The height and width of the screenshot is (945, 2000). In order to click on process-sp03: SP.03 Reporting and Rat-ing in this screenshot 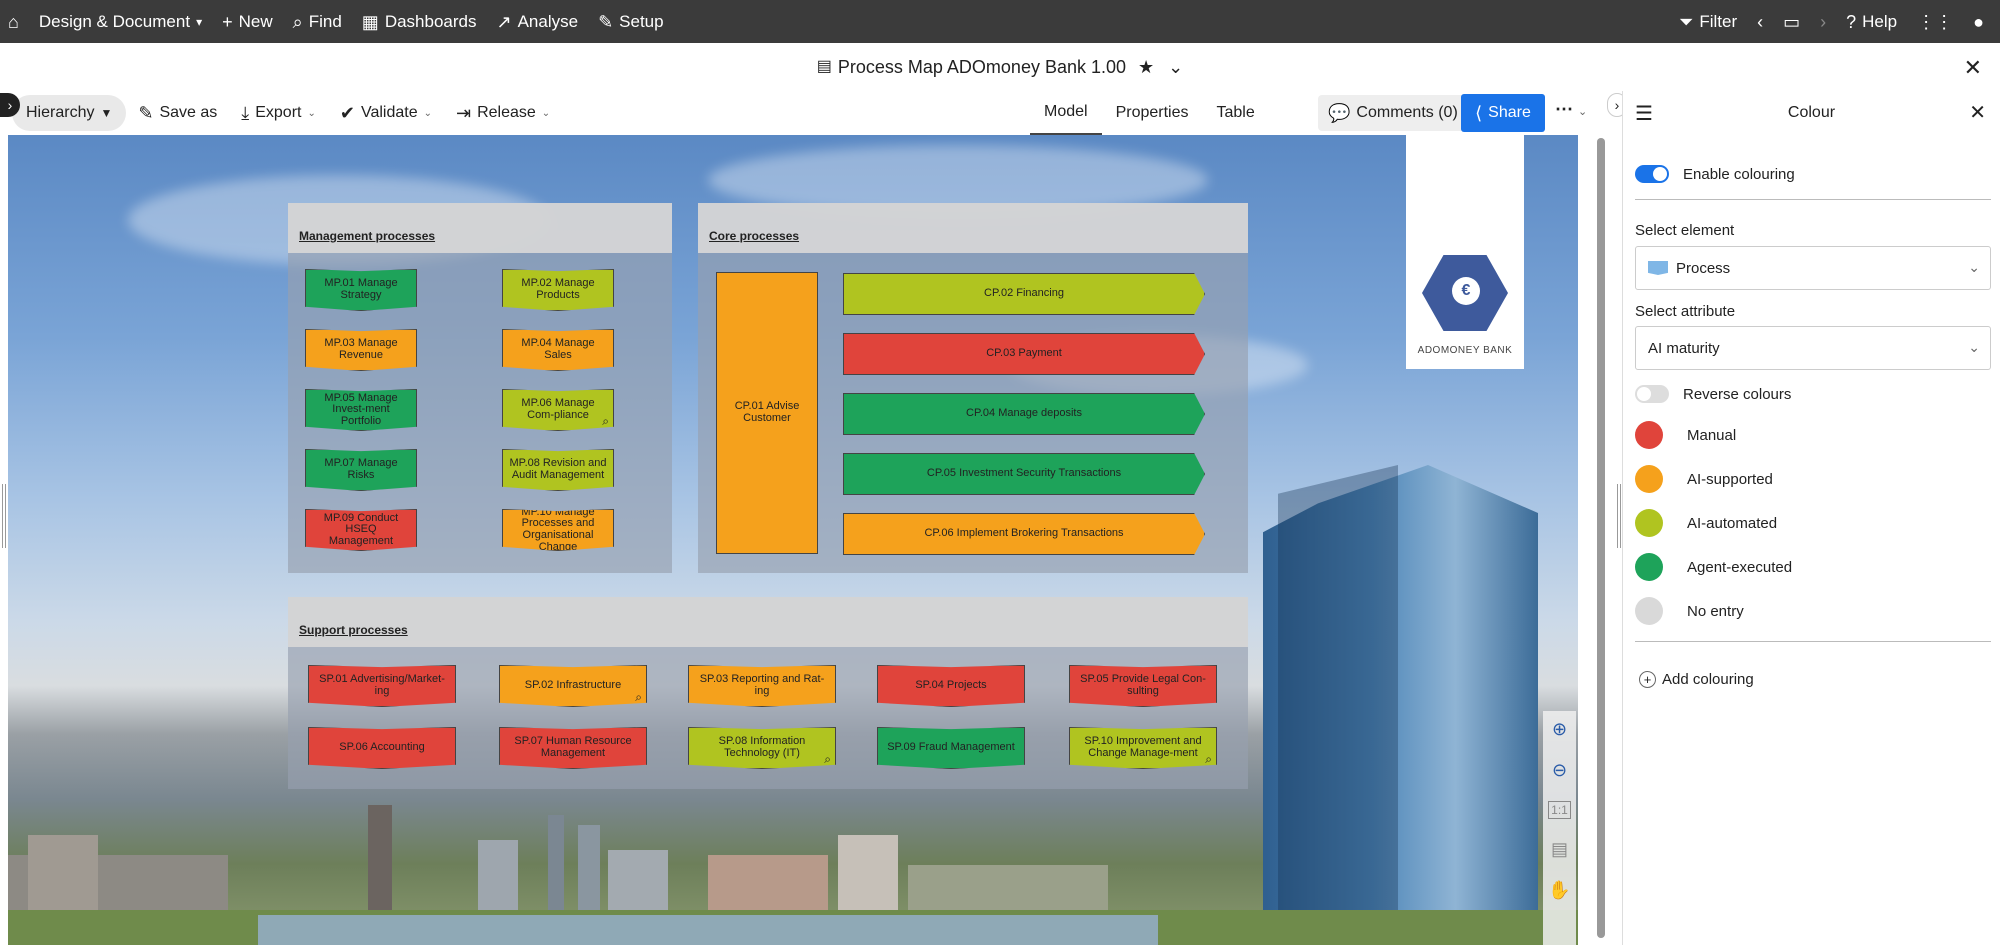, I will do `click(762, 686)`.